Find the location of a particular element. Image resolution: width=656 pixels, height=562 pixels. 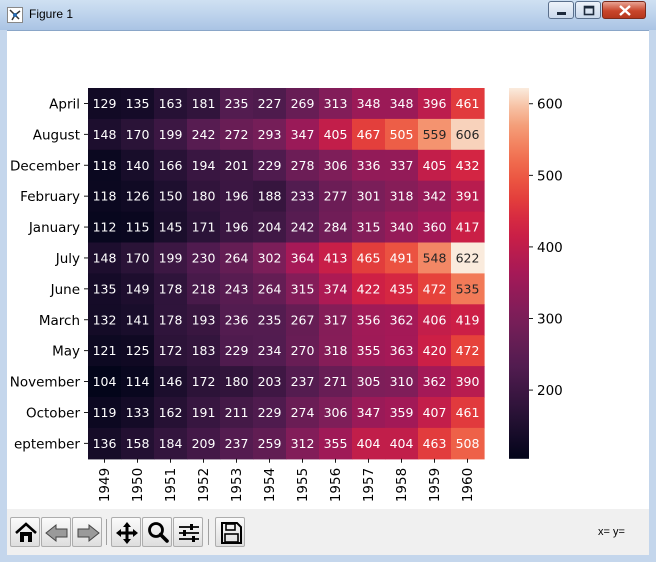

colorbar-tick-label: 200 is located at coordinates (550, 391).